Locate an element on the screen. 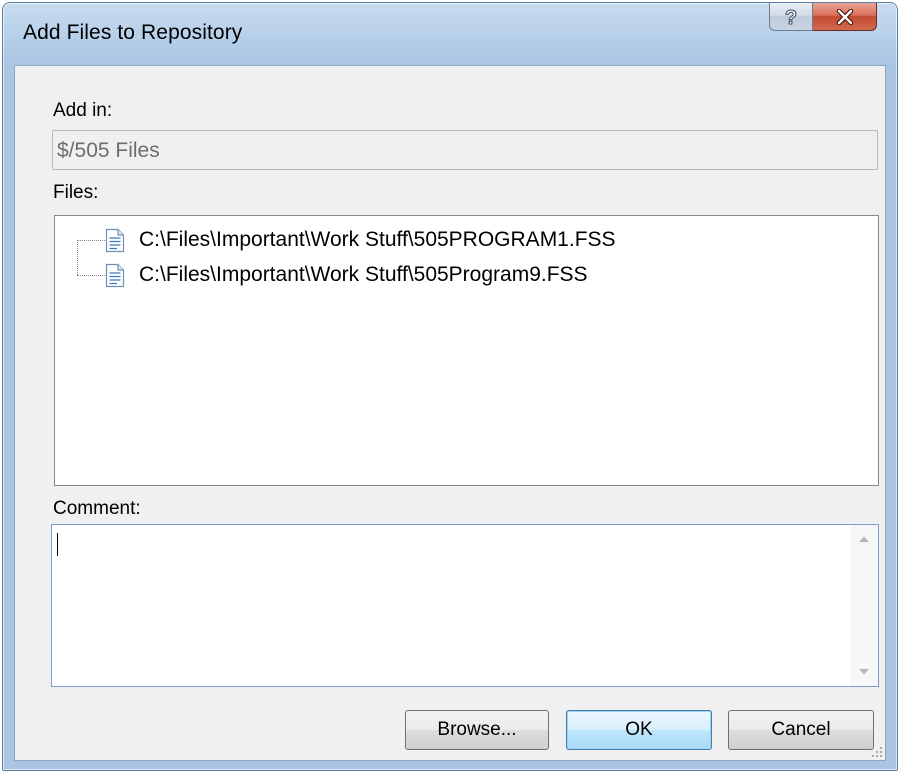  resize-grip-icon is located at coordinates (876, 751).